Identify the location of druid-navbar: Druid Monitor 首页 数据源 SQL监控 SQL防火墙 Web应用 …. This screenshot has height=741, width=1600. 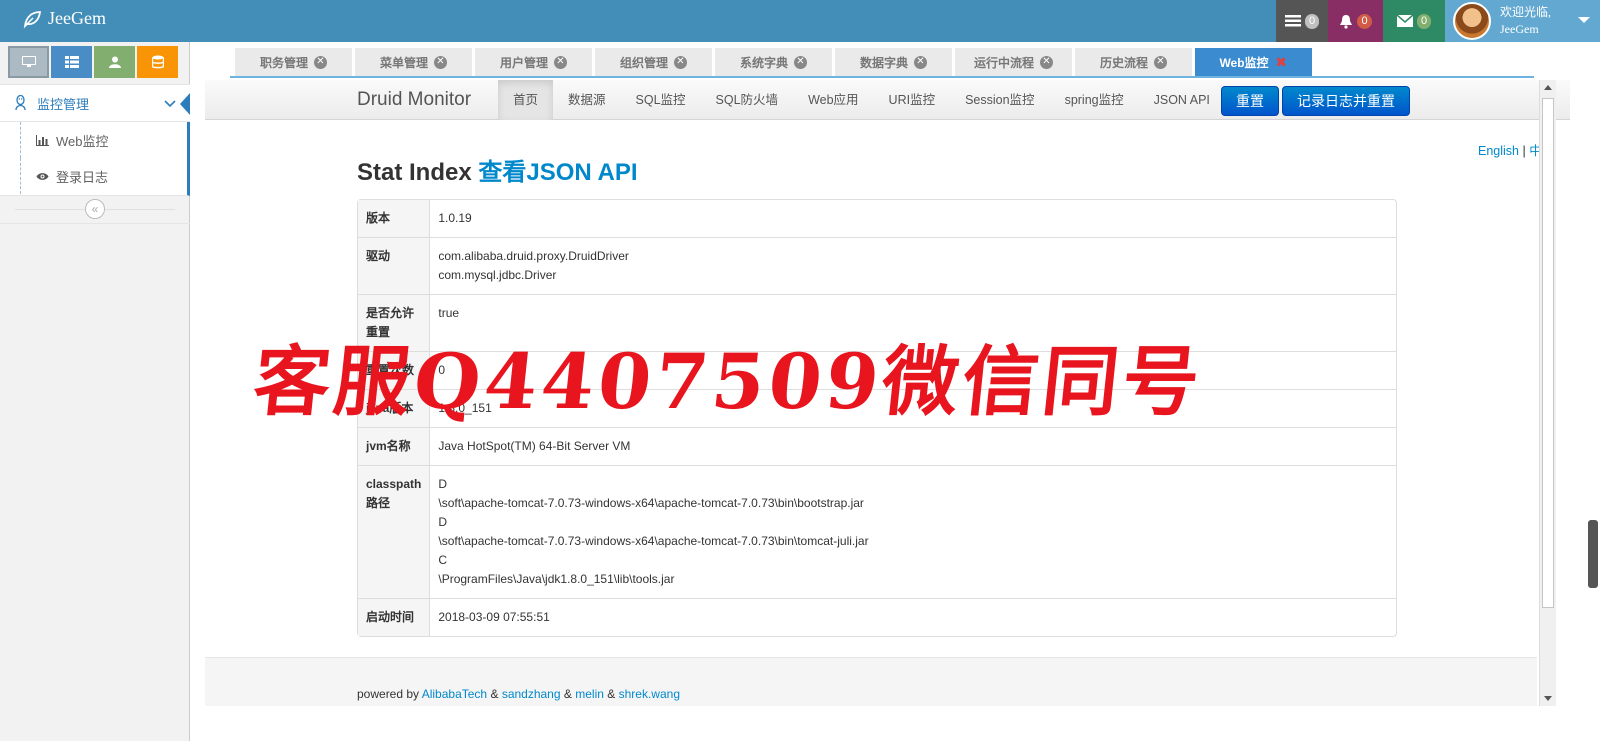
(887, 100).